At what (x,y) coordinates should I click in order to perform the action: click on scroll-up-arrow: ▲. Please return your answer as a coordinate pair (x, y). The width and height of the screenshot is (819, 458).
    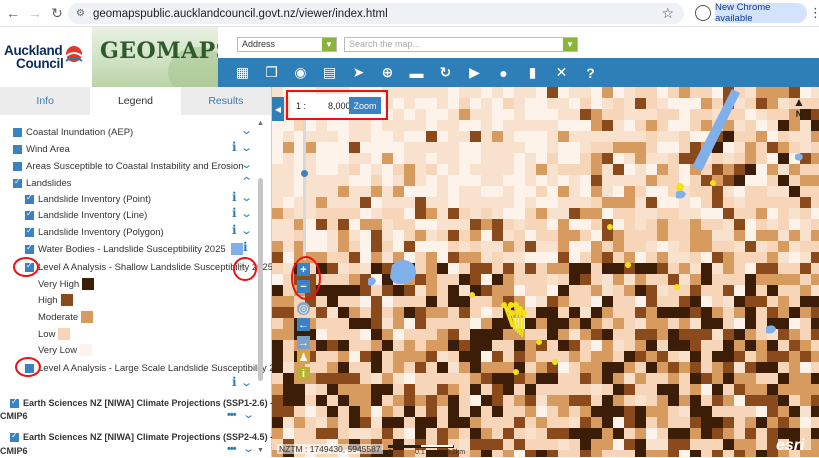
    Looking at the image, I should click on (260, 123).